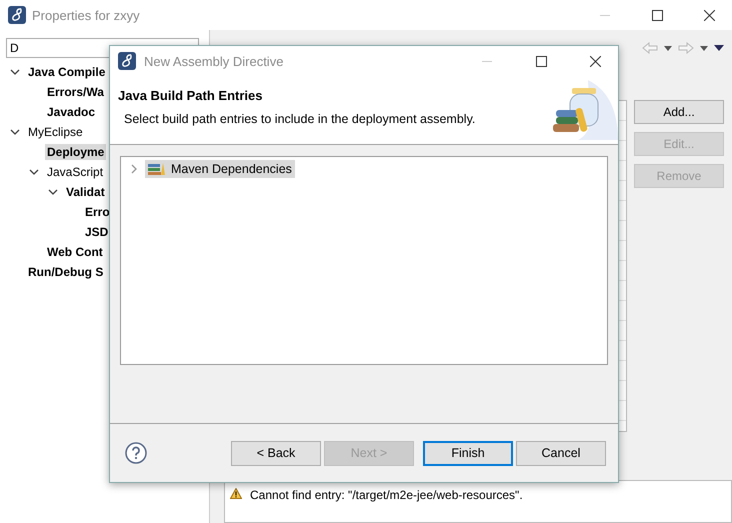 The height and width of the screenshot is (523, 732). What do you see at coordinates (136, 453) in the screenshot?
I see `help-icon` at bounding box center [136, 453].